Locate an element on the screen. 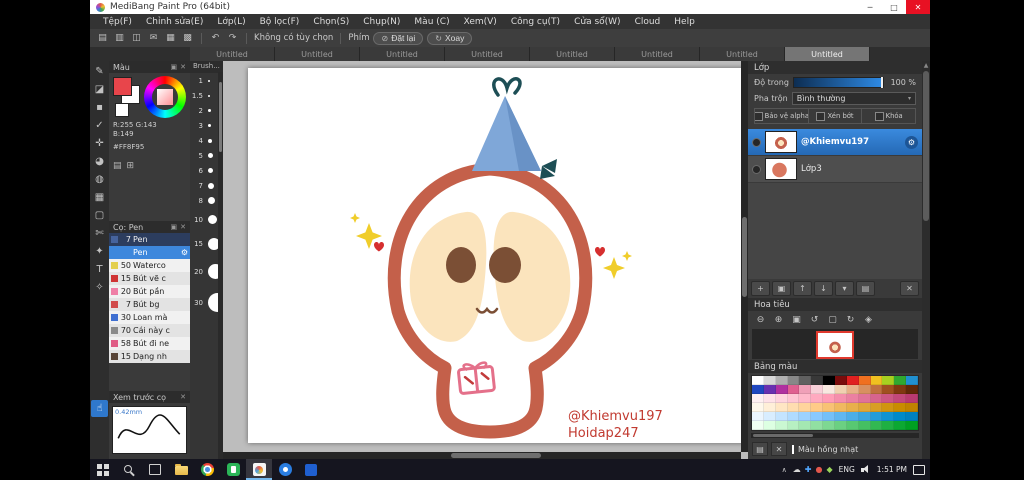 The height and width of the screenshot is (480, 1024). blend-mode-select: Bình thường ▾ is located at coordinates (853, 98).